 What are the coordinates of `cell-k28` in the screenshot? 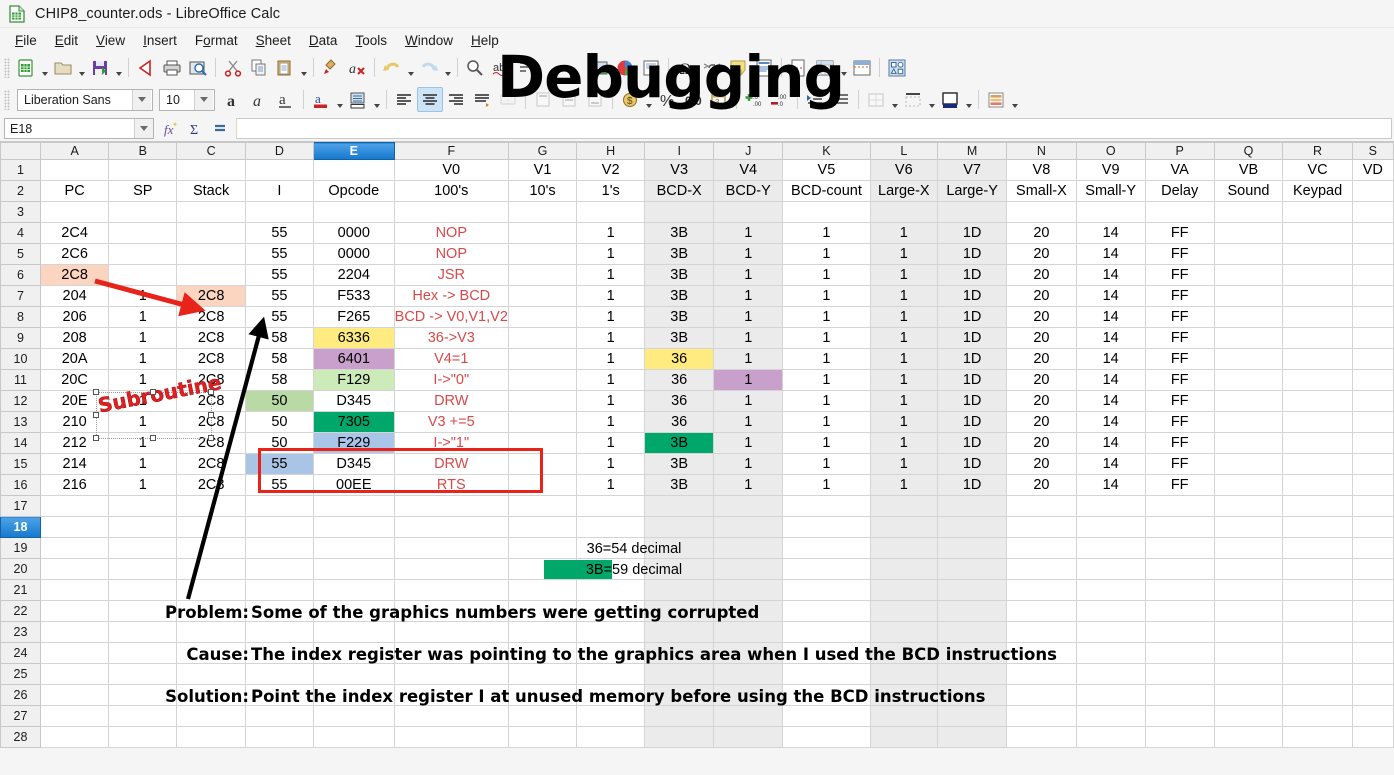 It's located at (826, 737).